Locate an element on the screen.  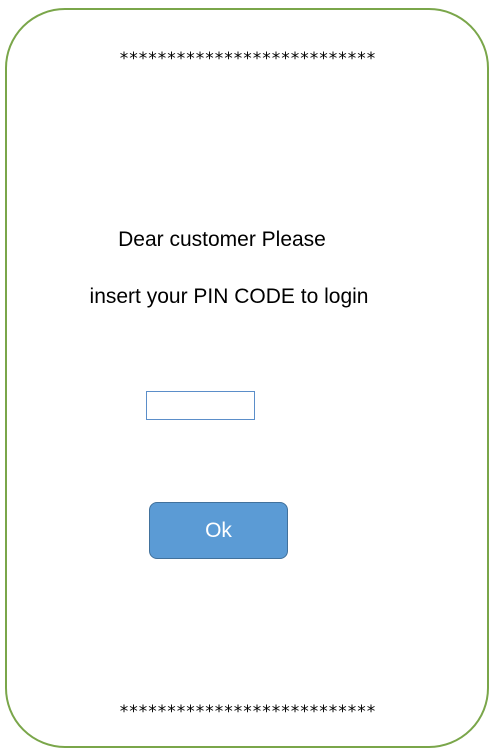
greeting-text: Dear customer Please is located at coordinates (222, 239).